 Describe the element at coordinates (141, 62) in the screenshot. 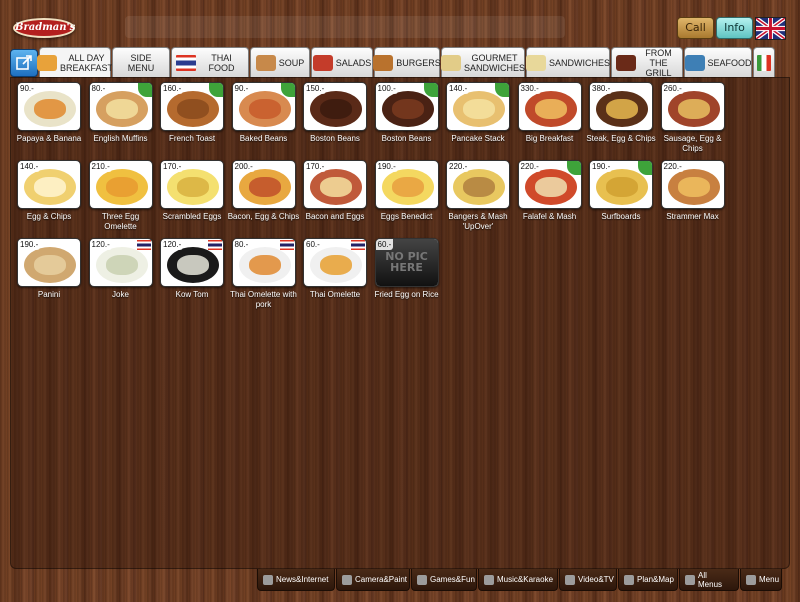

I see `tab-side-menu: SIDE MENU` at that location.